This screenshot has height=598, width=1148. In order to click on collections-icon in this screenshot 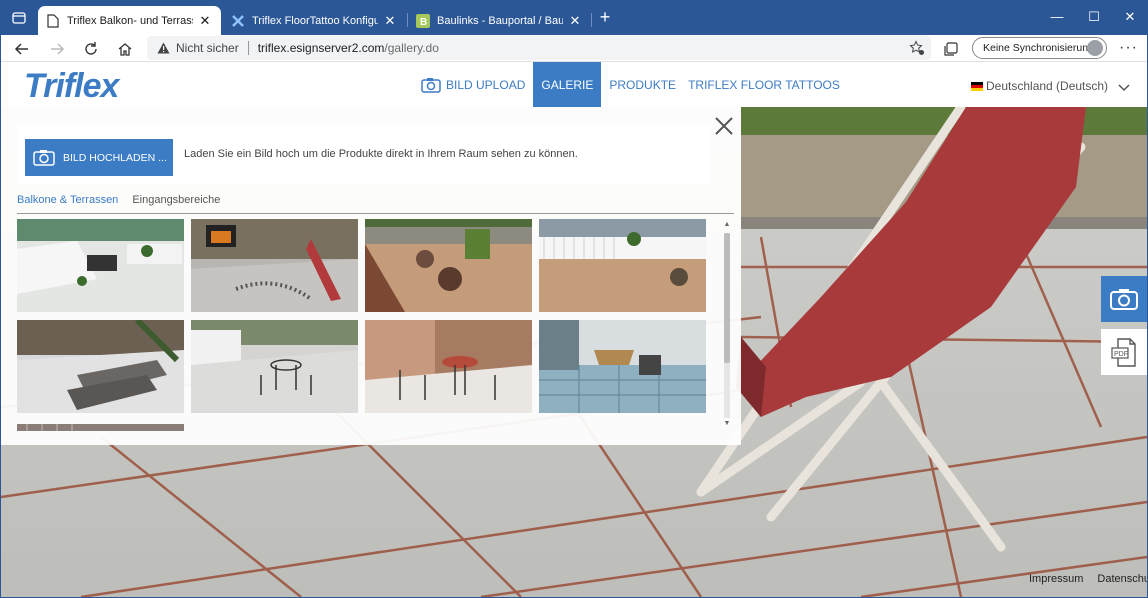, I will do `click(951, 49)`.